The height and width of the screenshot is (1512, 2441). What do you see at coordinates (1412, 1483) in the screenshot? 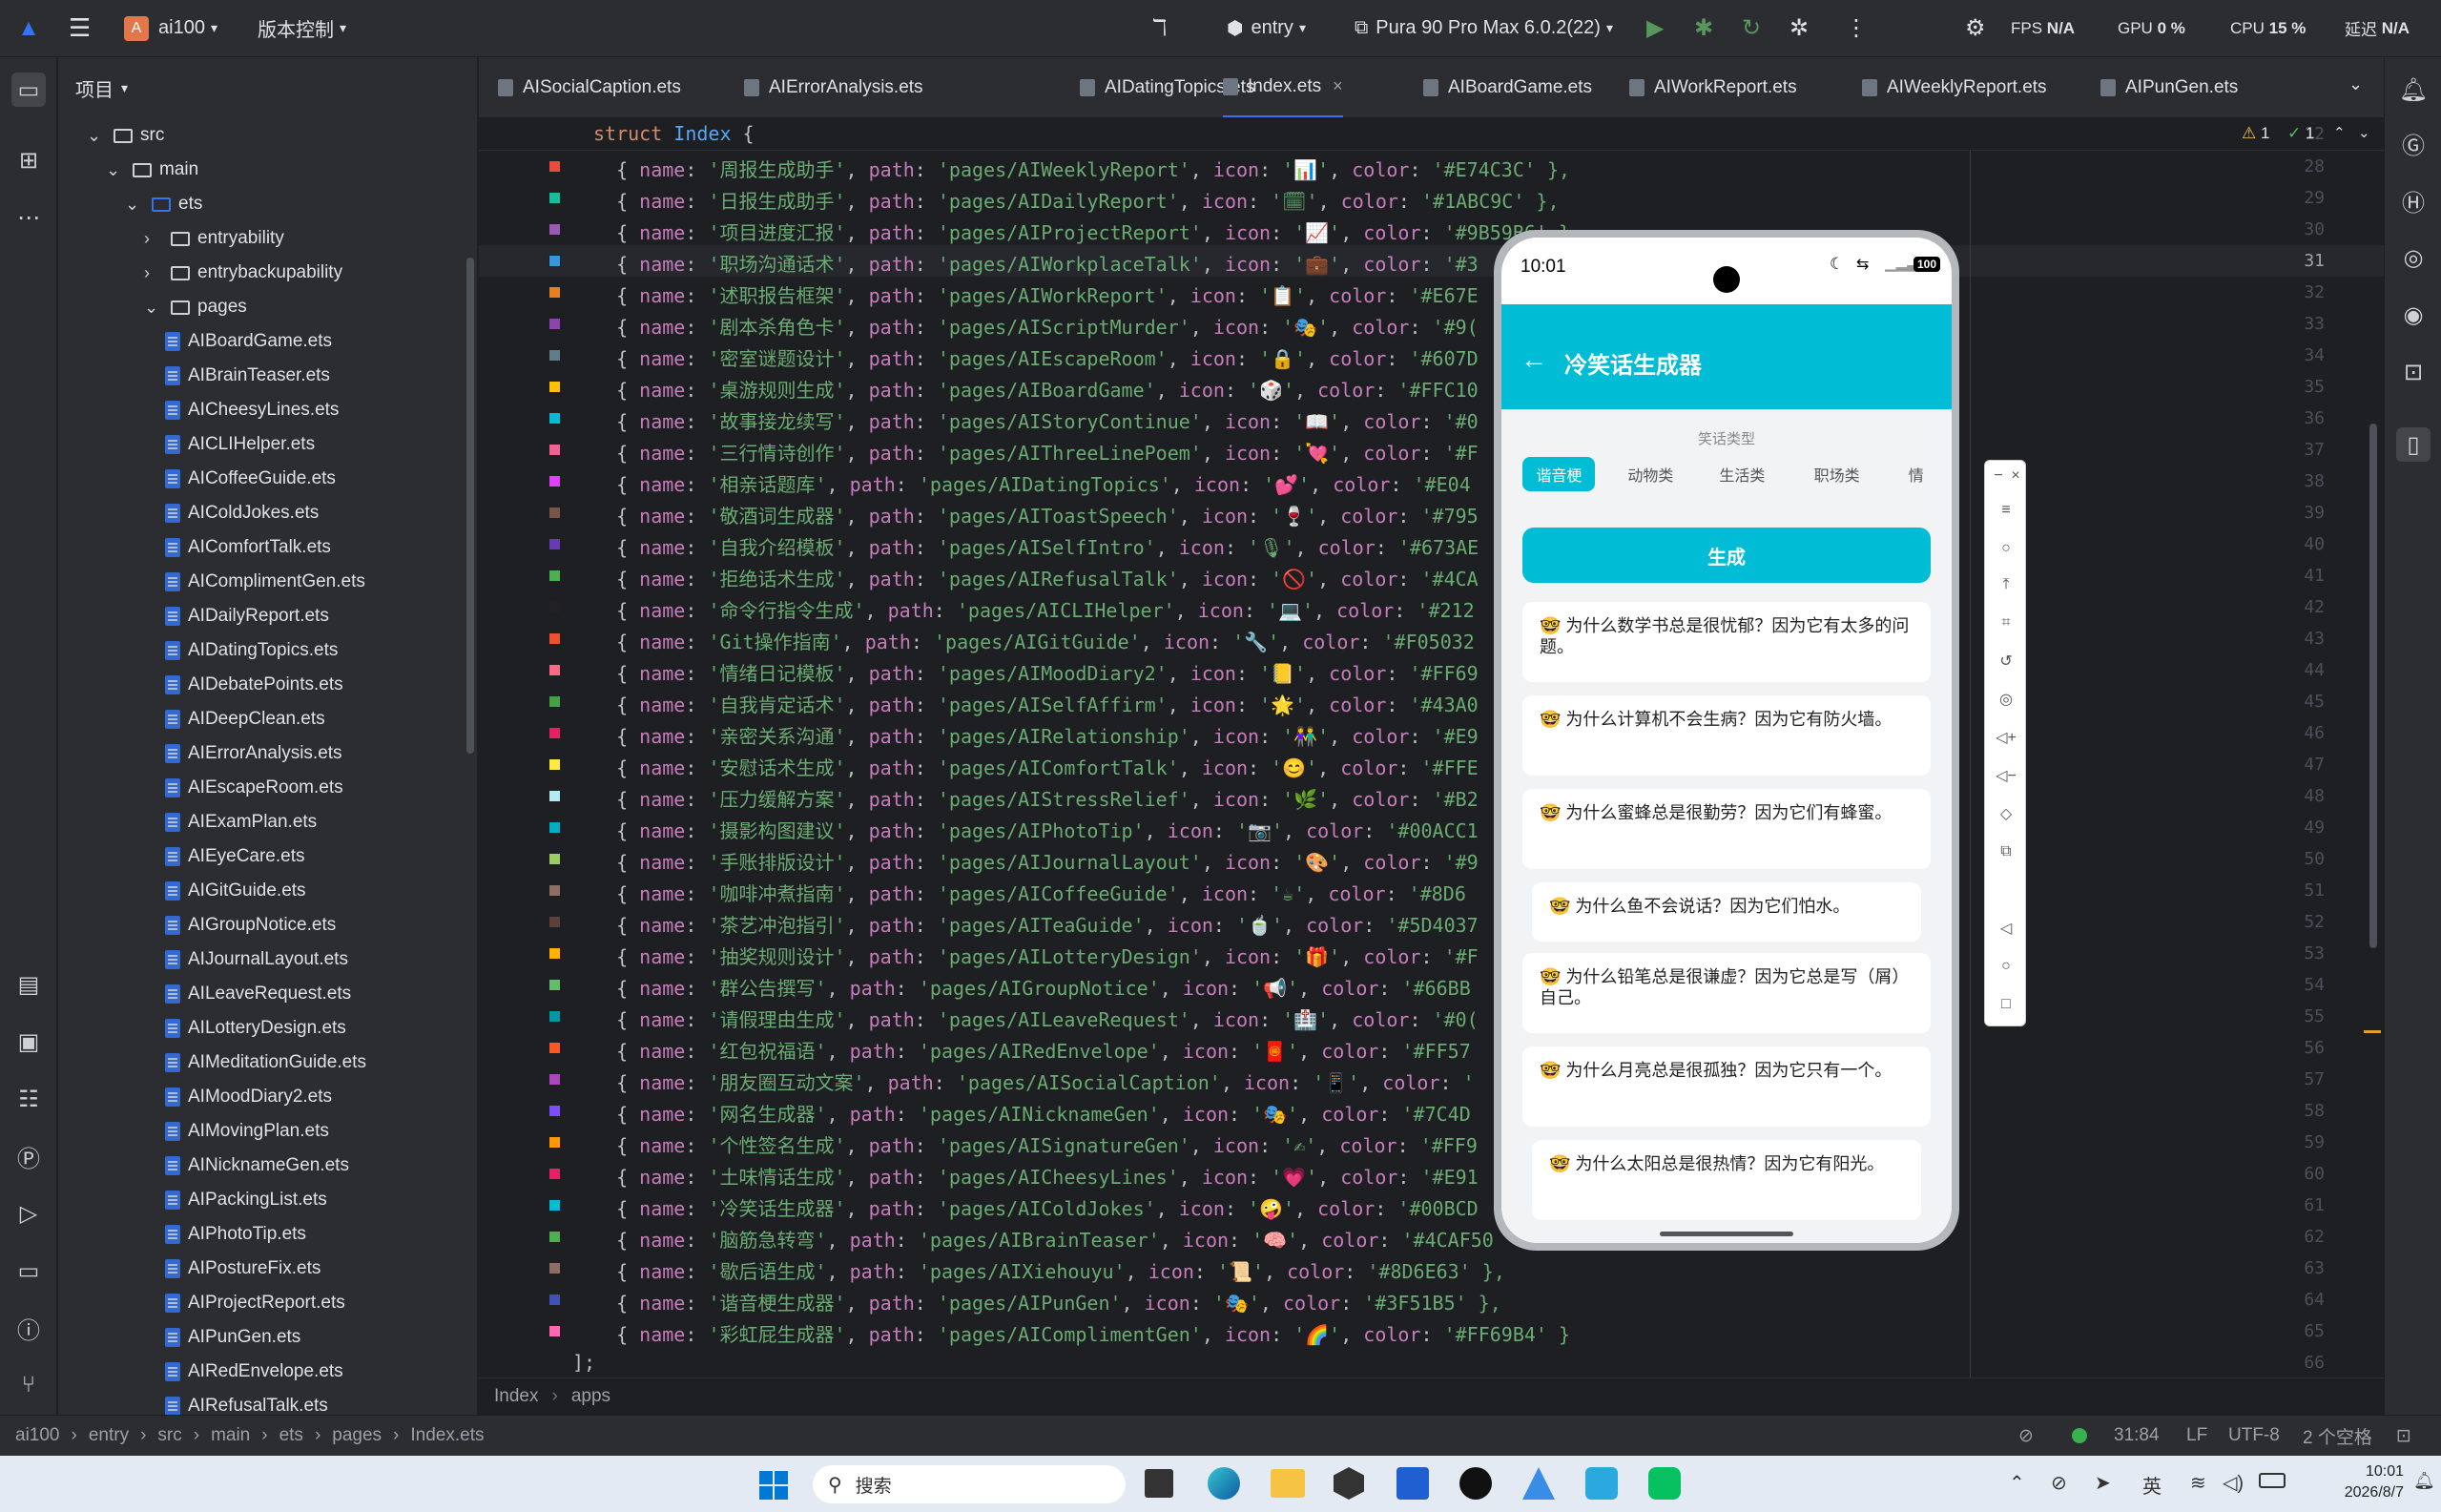
I see `visual-studio-icon` at bounding box center [1412, 1483].